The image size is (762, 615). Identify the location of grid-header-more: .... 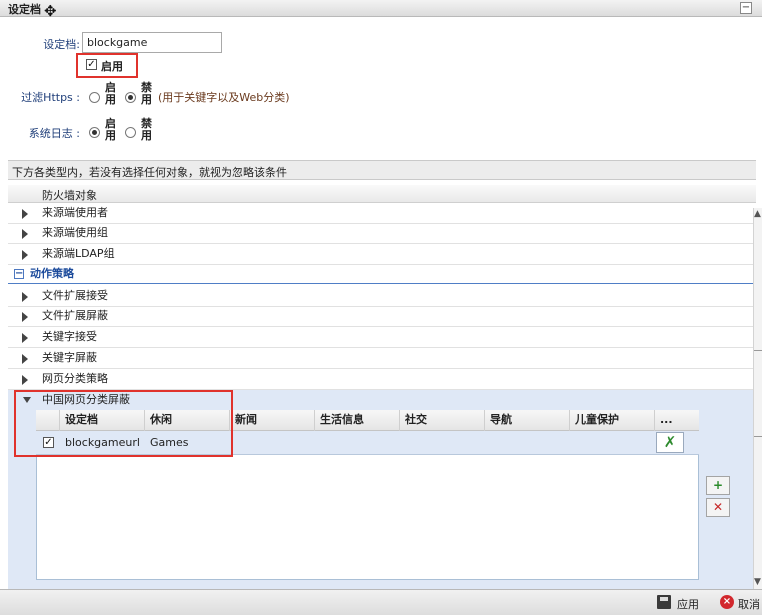
(677, 420).